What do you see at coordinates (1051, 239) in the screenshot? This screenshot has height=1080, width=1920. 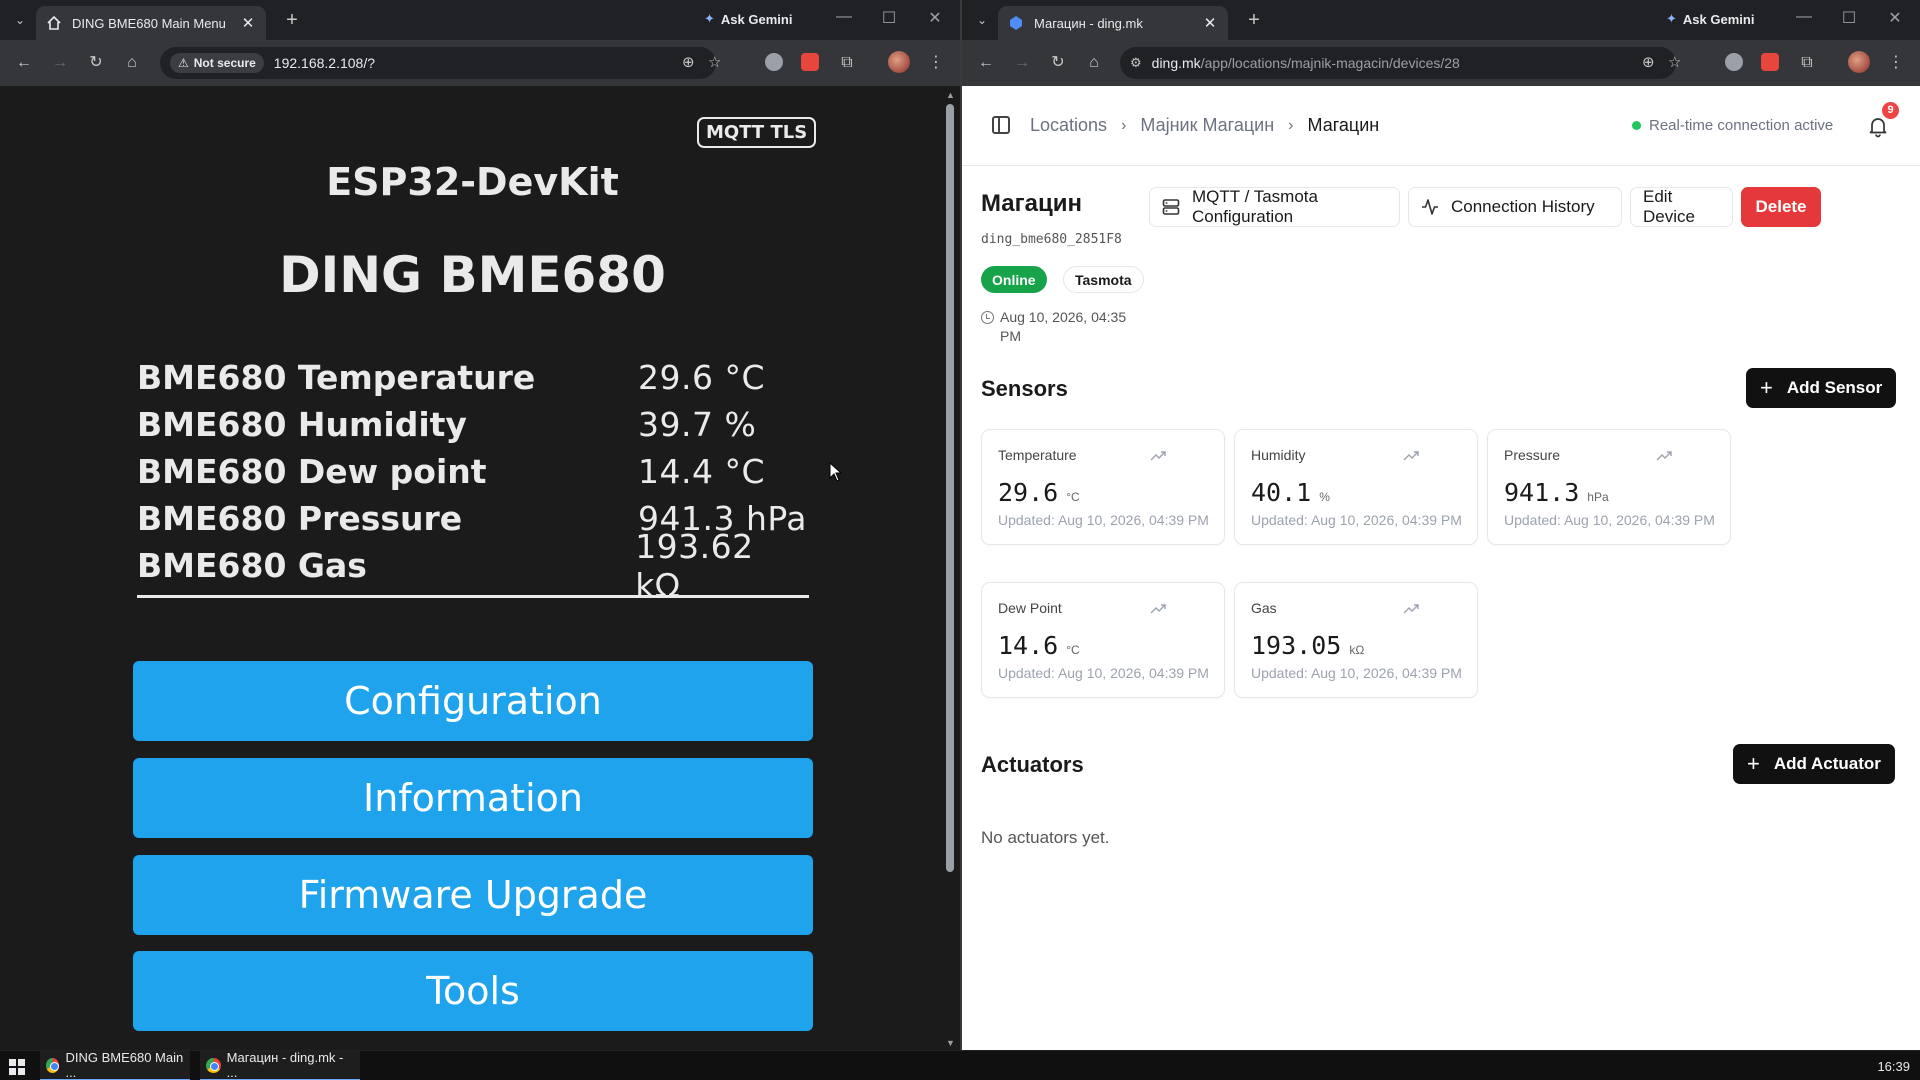 I see `device-id: ding_bme680_2851F8` at bounding box center [1051, 239].